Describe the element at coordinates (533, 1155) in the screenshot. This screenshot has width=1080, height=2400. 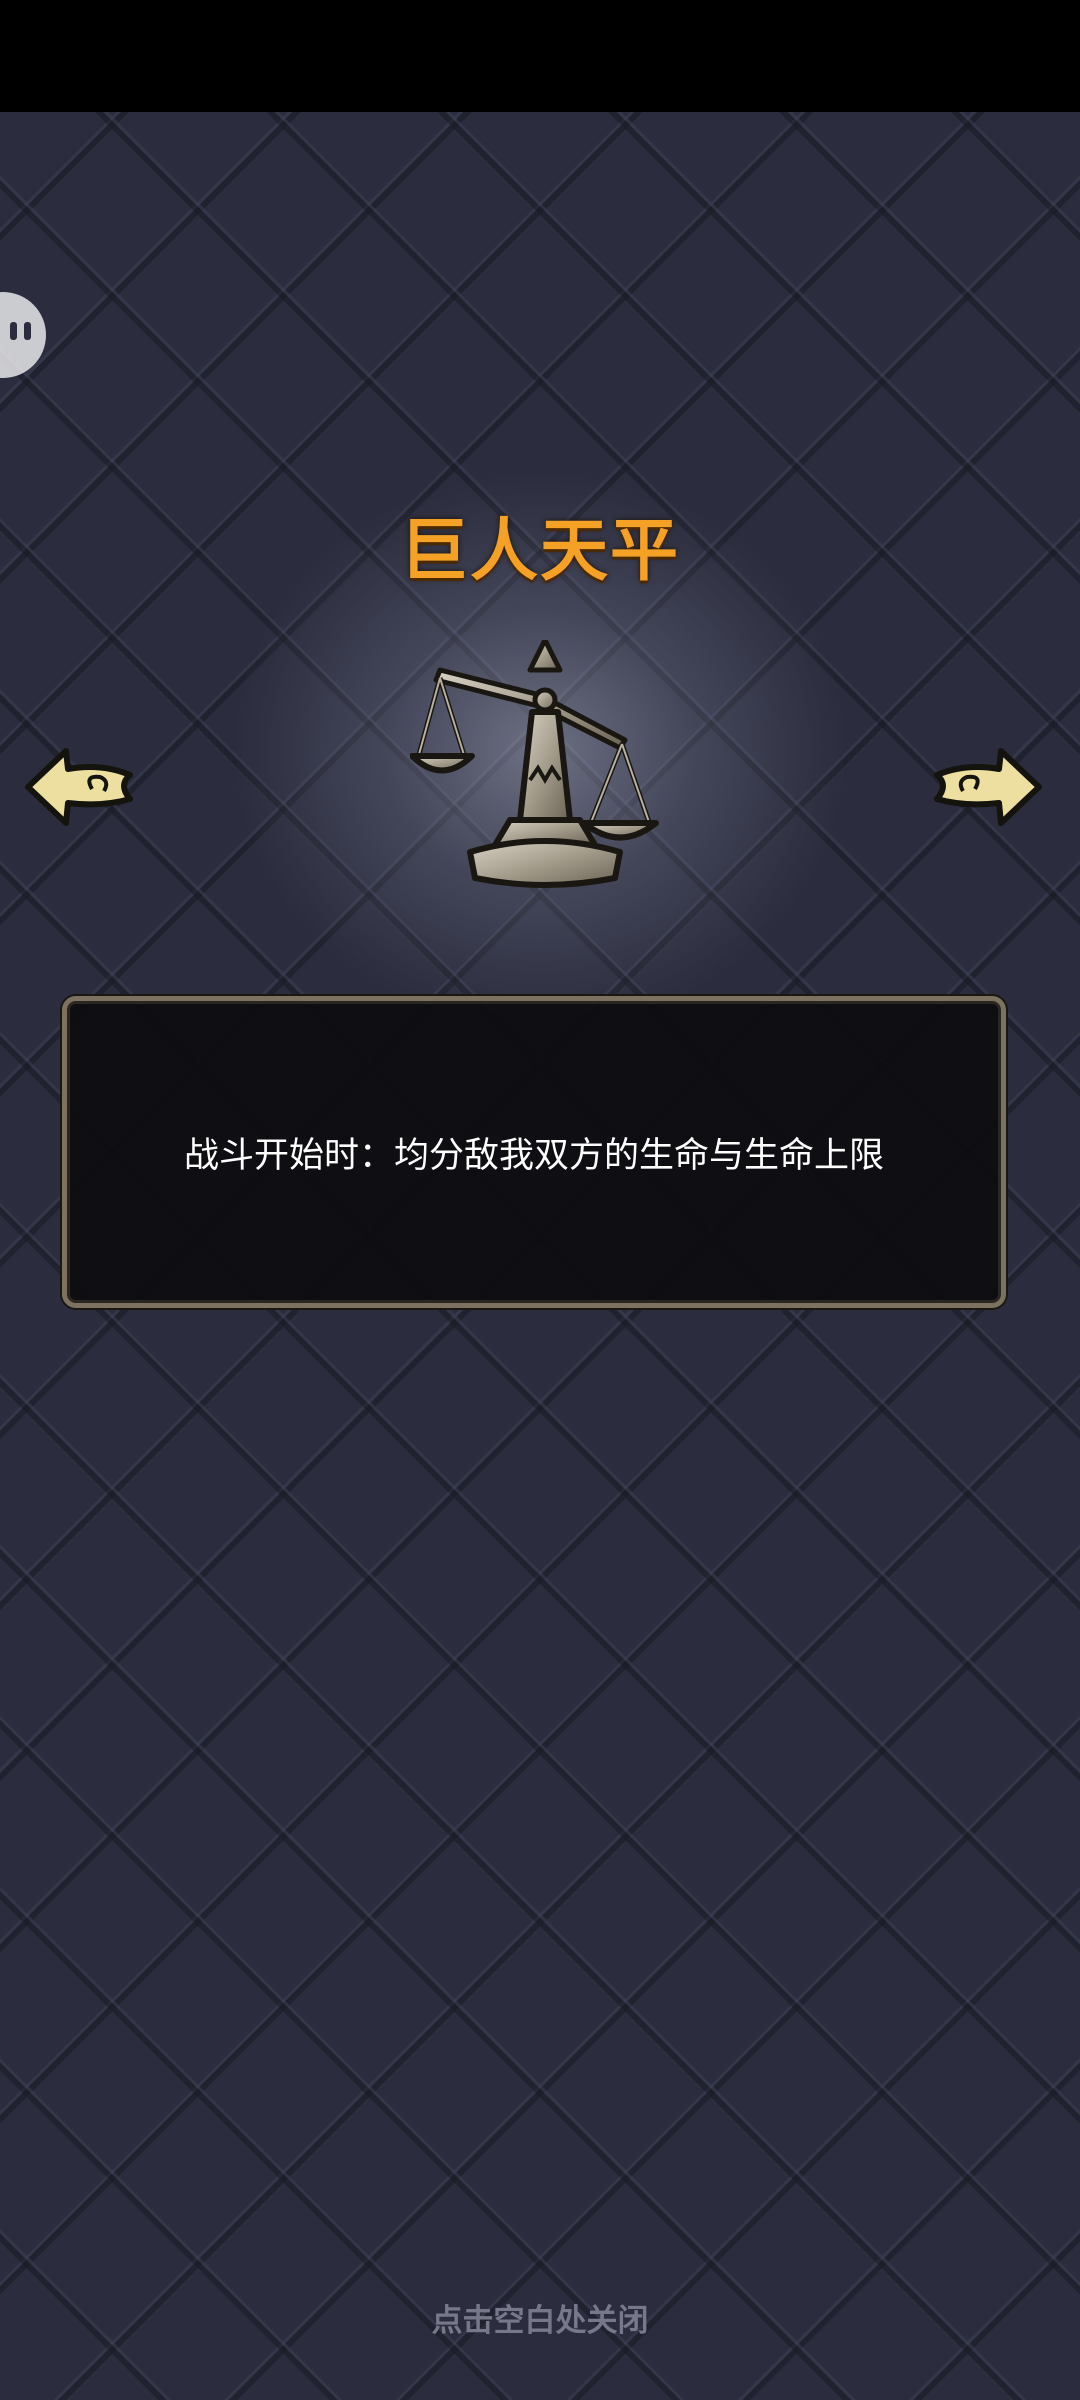
I see `item-description: 战斗开始时：均分敌我双方的生命与生命上限` at that location.